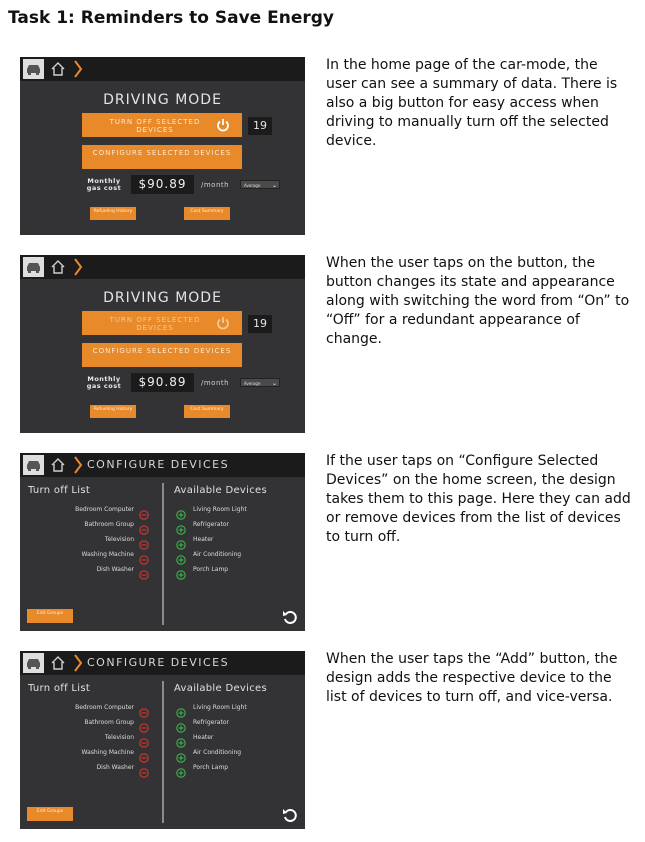  Describe the element at coordinates (59, 490) in the screenshot. I see `turn-off-list-heading: Turn off List` at that location.